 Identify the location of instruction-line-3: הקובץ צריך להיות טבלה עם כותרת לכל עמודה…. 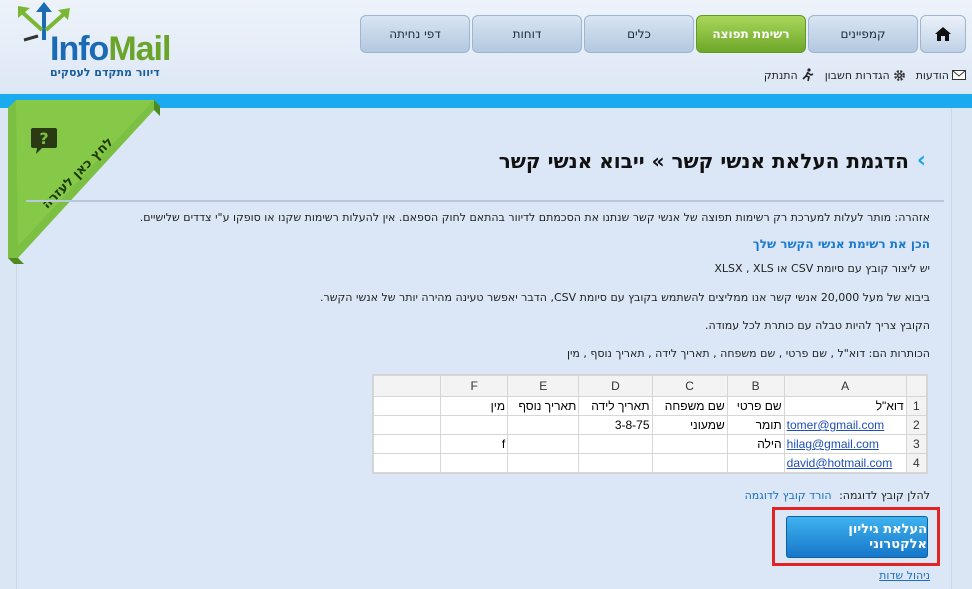
(817, 325).